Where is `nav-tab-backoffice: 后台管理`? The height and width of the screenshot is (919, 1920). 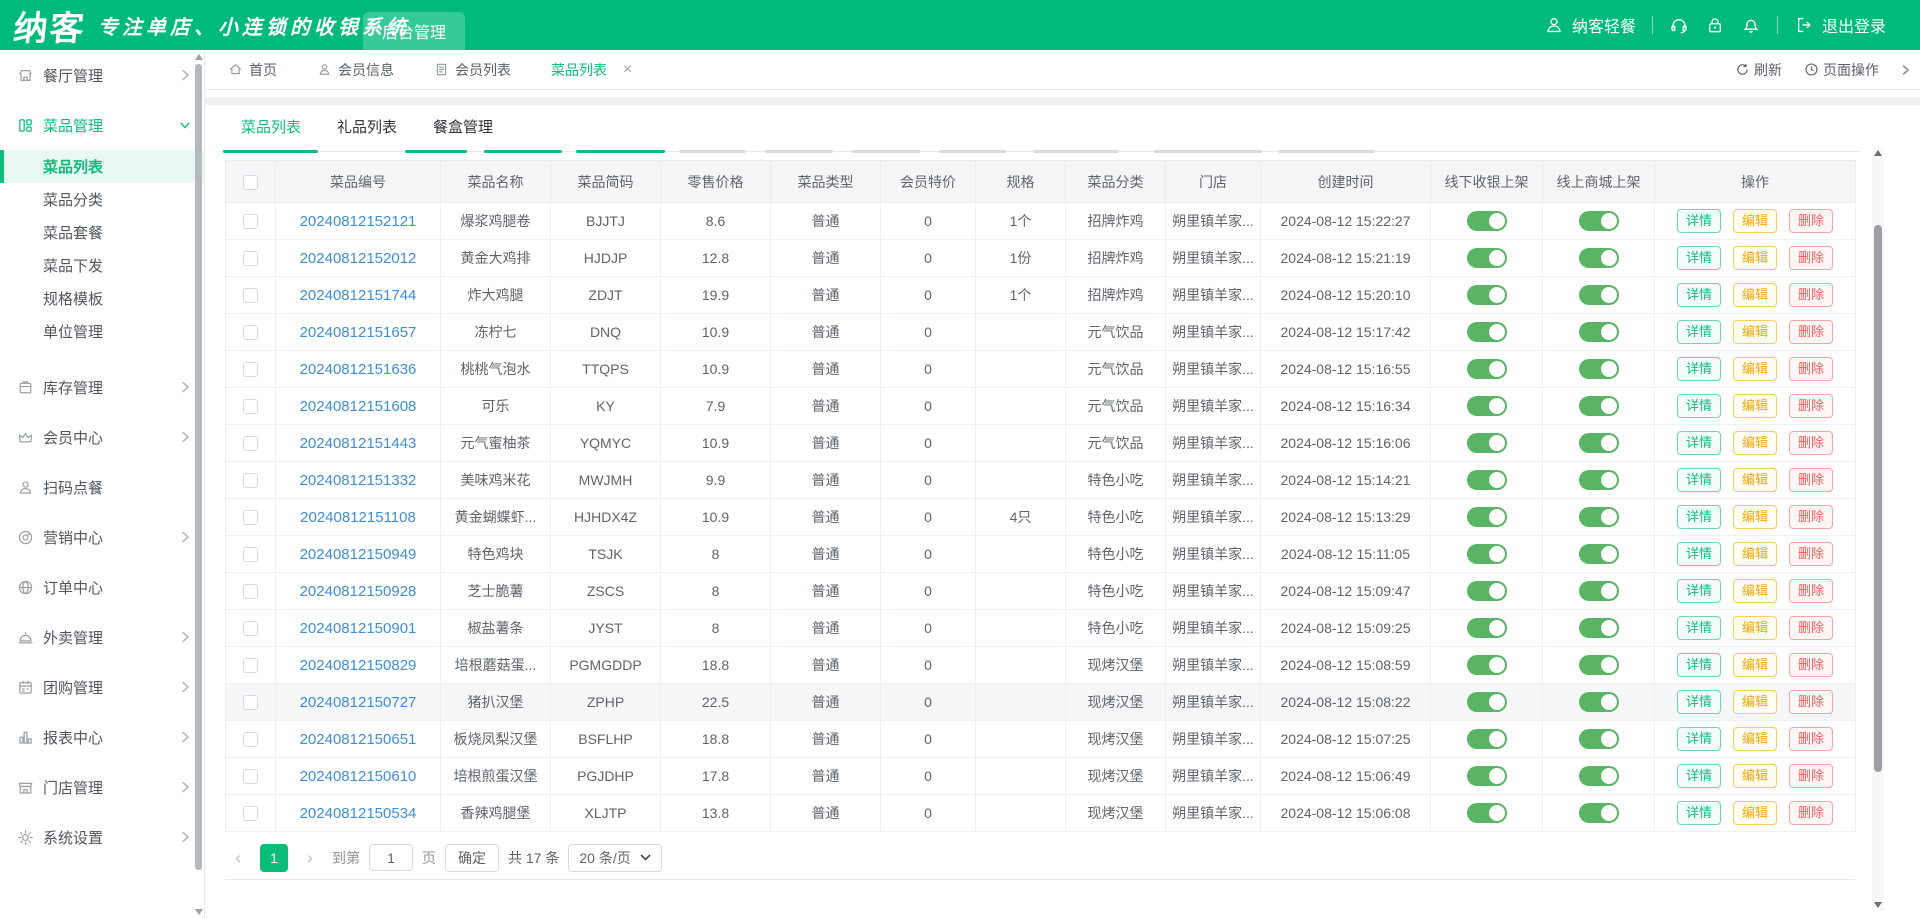
nav-tab-backoffice: 后台管理 is located at coordinates (414, 31).